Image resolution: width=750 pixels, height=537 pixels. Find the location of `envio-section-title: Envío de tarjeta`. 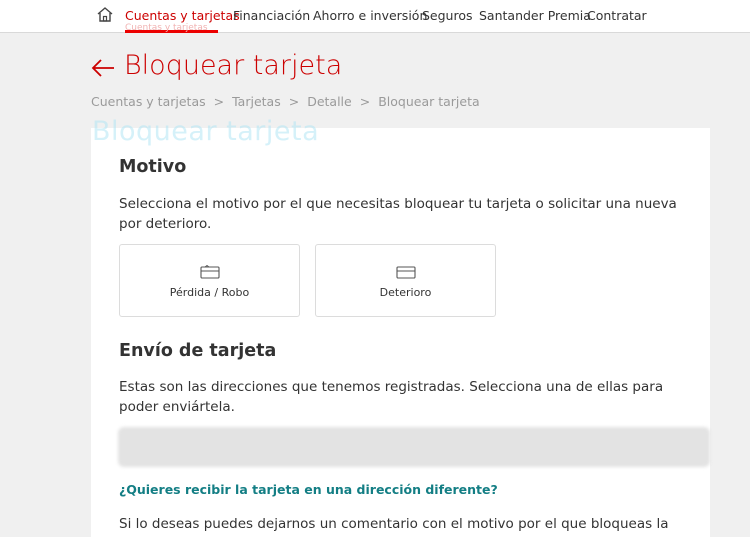

envio-section-title: Envío de tarjeta is located at coordinates (198, 351).